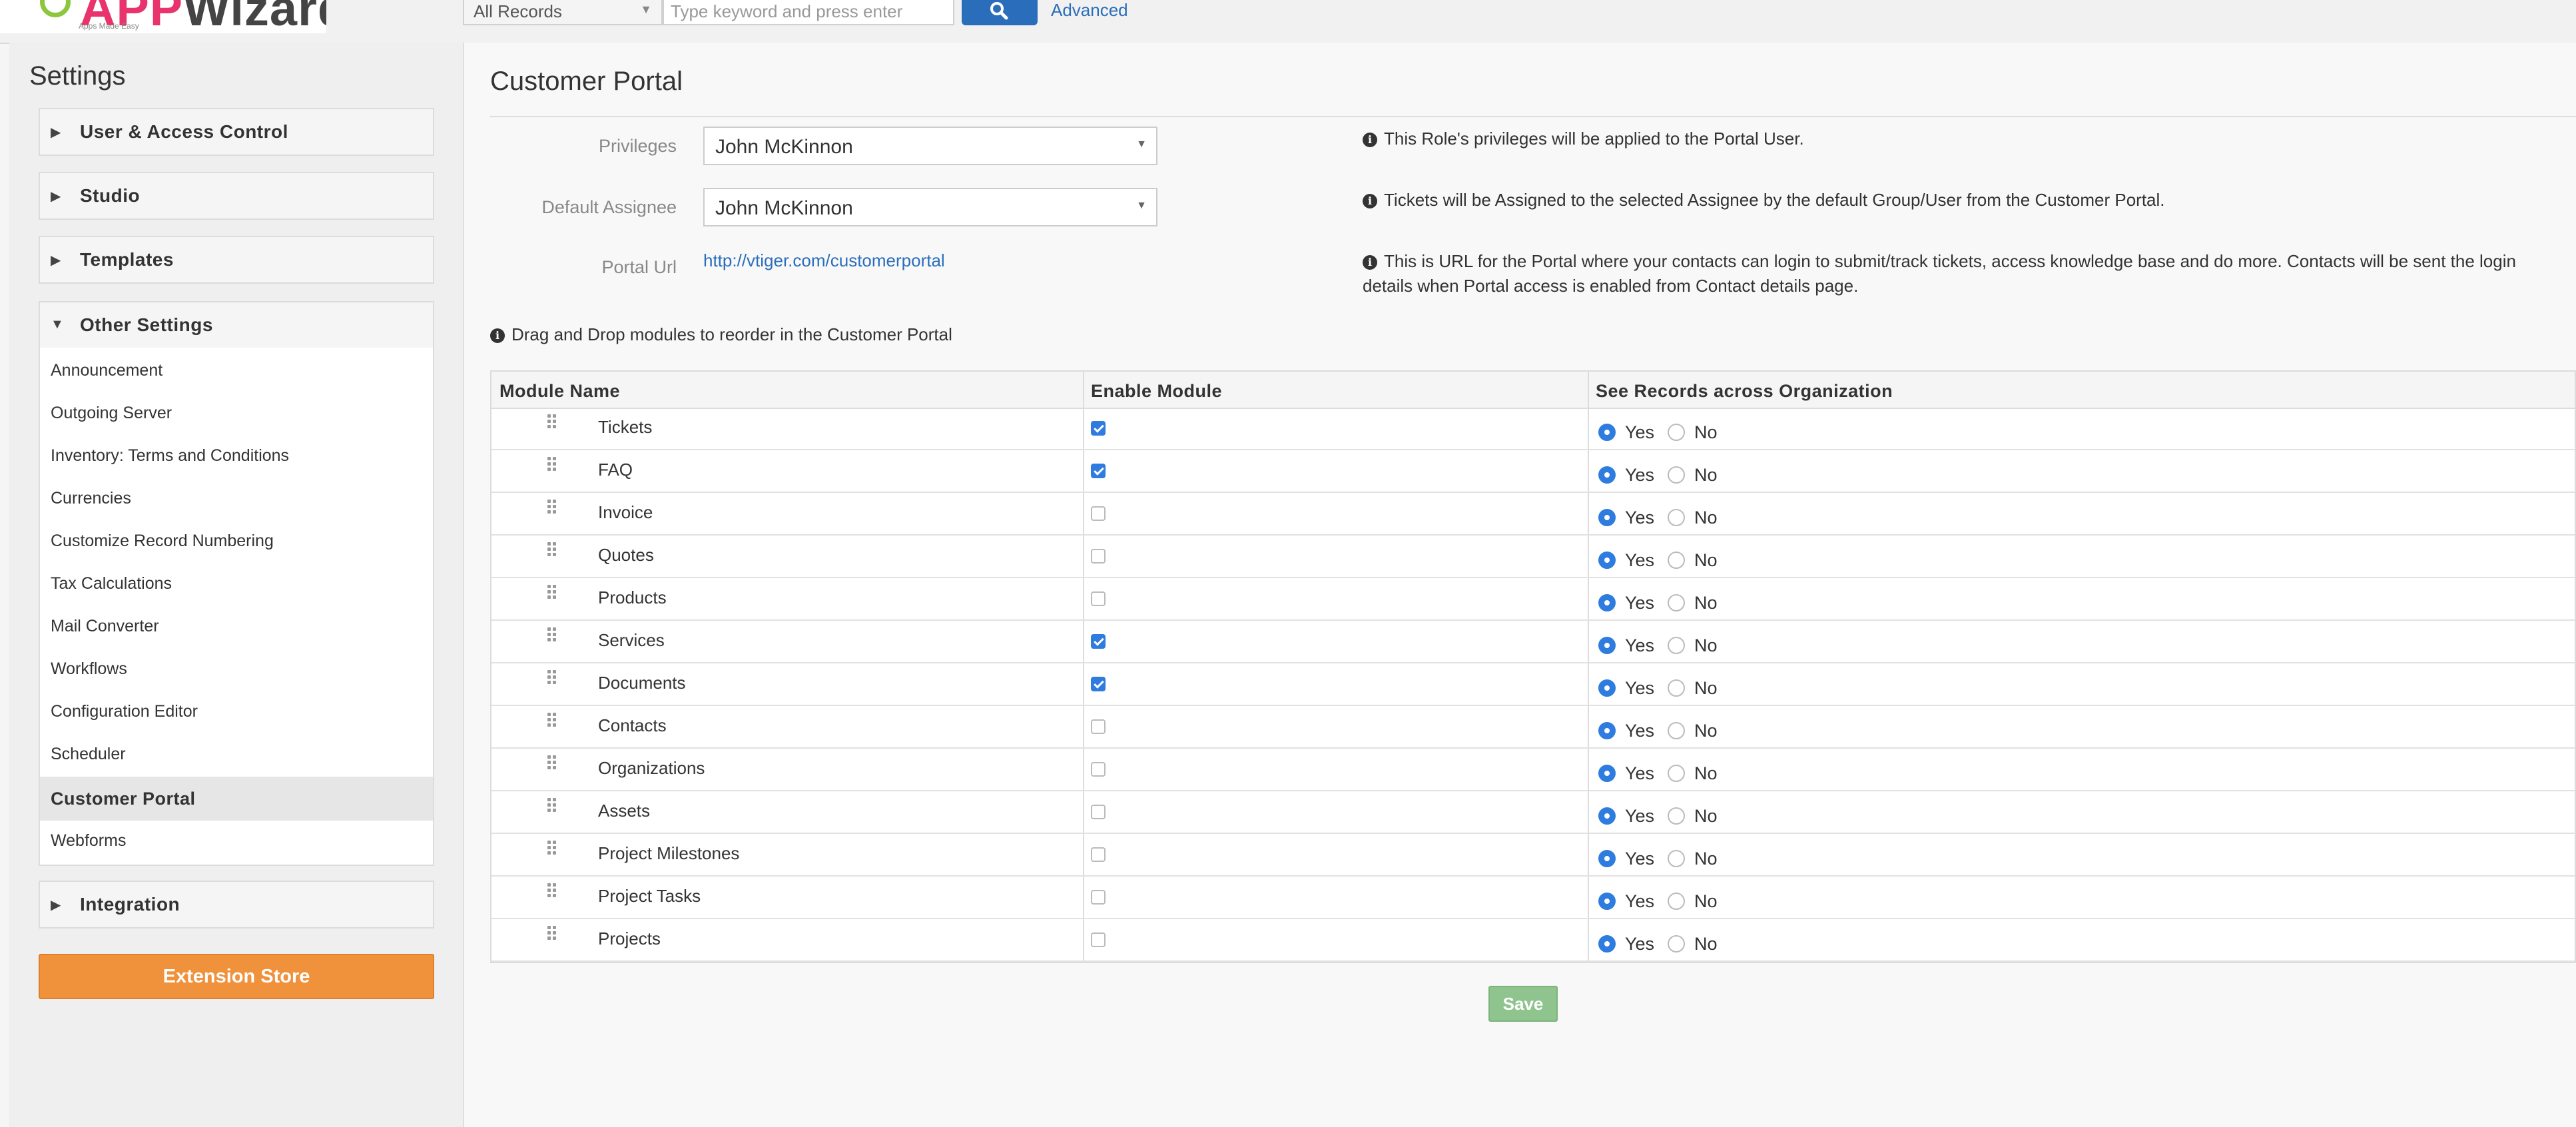 This screenshot has height=1127, width=2576. Describe the element at coordinates (109, 26) in the screenshot. I see `logo-tagline: Apps Made Easy` at that location.